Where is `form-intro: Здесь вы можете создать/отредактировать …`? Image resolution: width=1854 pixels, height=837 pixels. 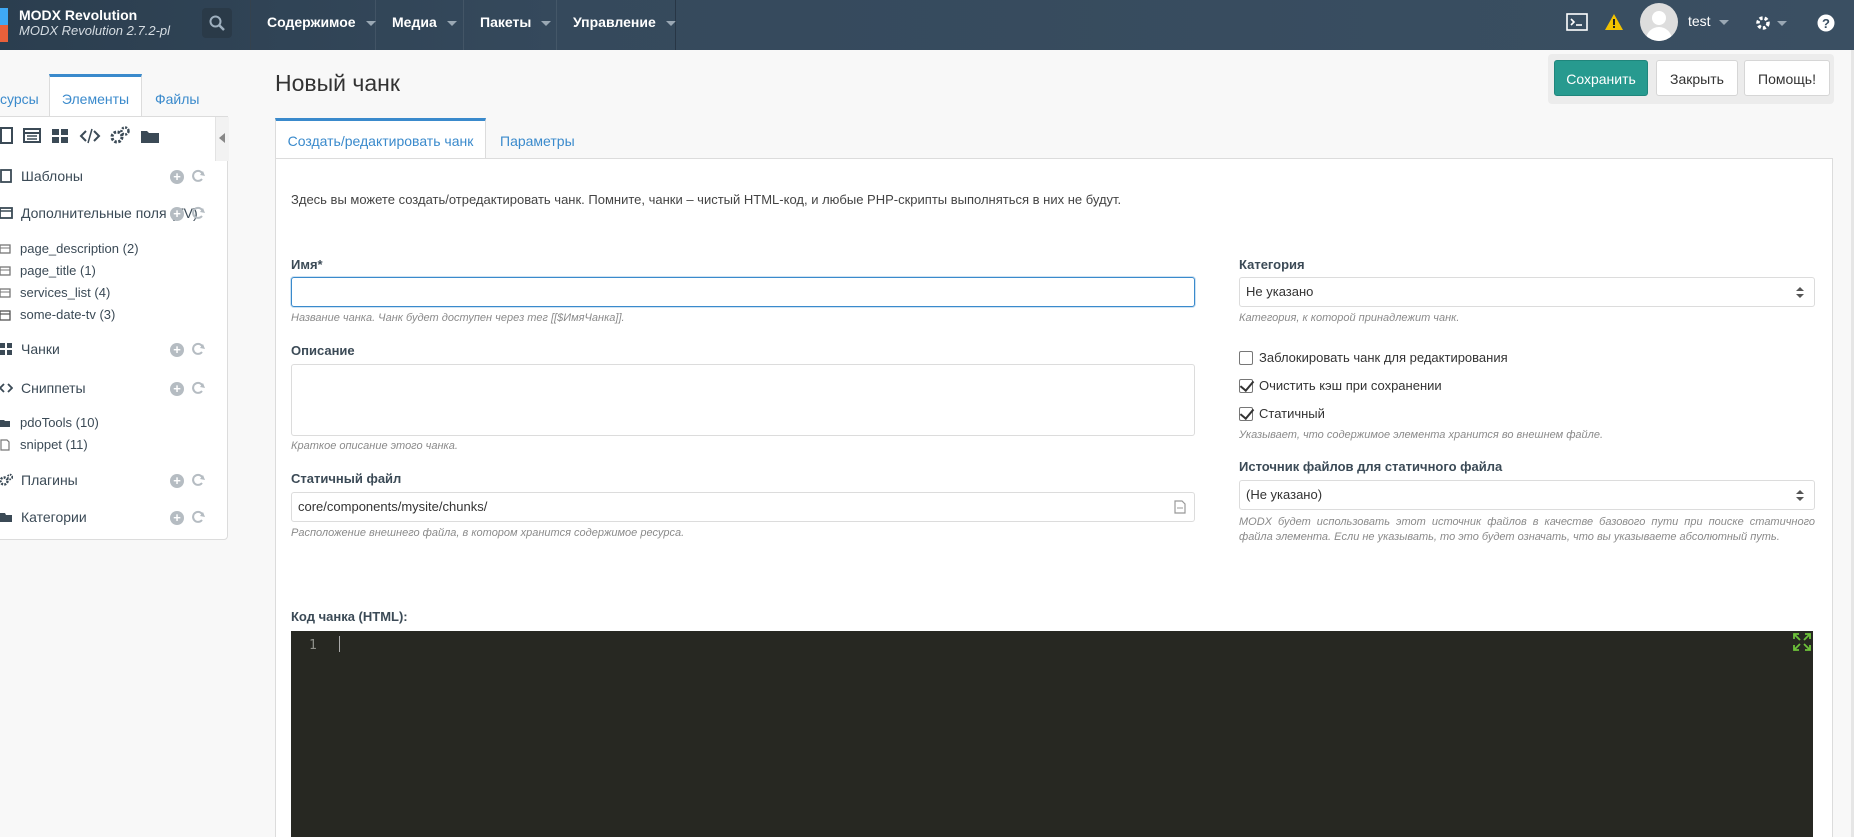
form-intro: Здесь вы можете создать/отредактировать … is located at coordinates (706, 199).